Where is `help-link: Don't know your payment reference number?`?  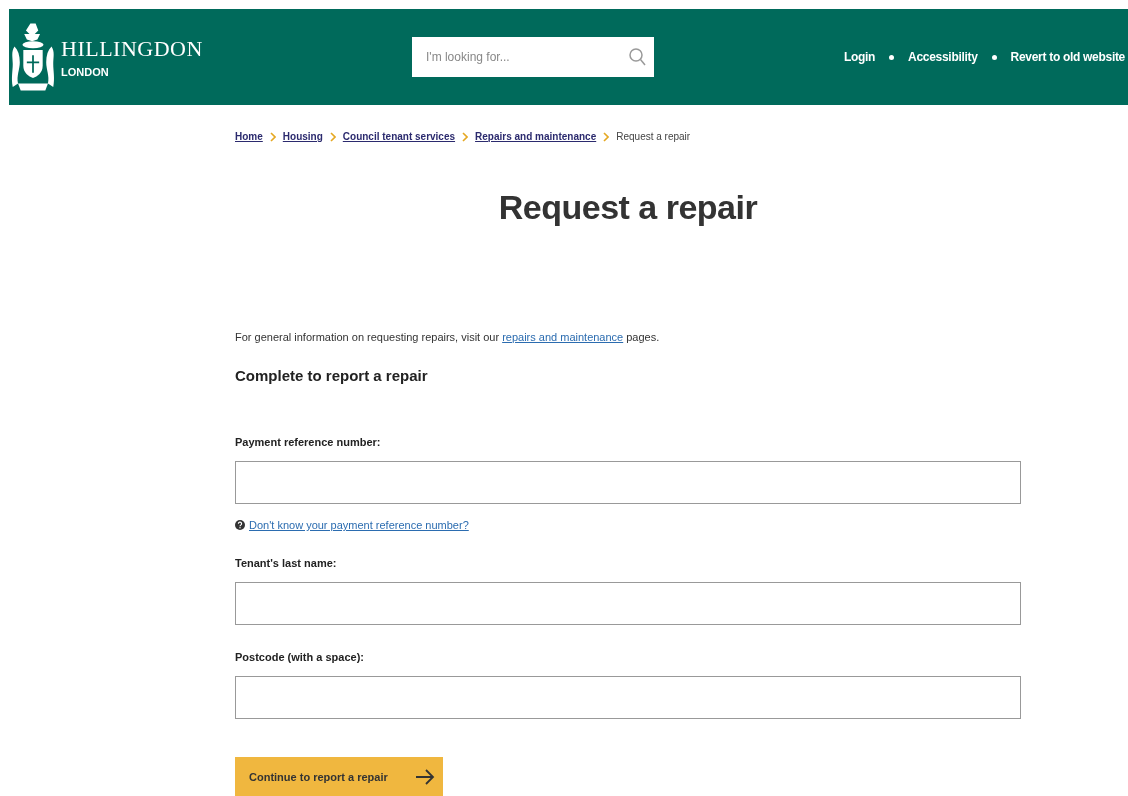 help-link: Don't know your payment reference number? is located at coordinates (359, 525).